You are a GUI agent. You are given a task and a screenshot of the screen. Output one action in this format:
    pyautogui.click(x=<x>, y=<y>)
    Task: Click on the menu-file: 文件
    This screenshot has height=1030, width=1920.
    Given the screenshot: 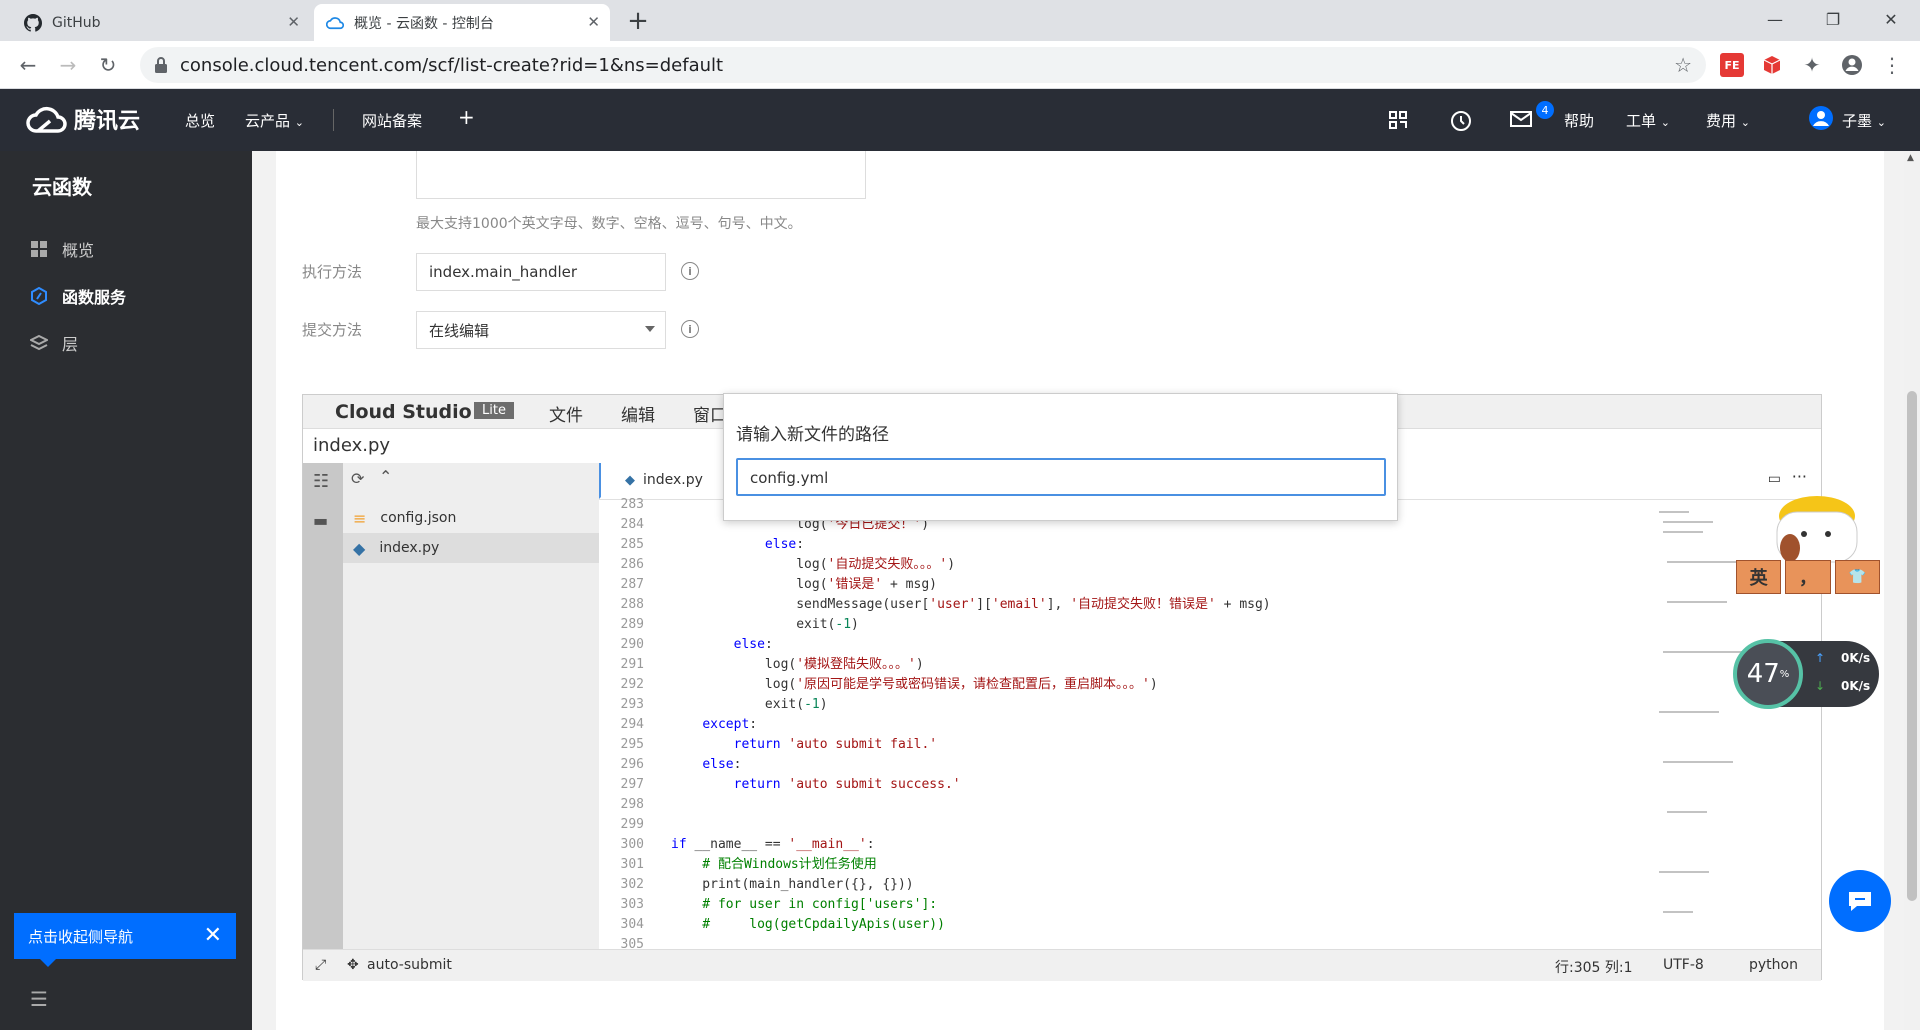 What is the action you would take?
    pyautogui.click(x=566, y=413)
    